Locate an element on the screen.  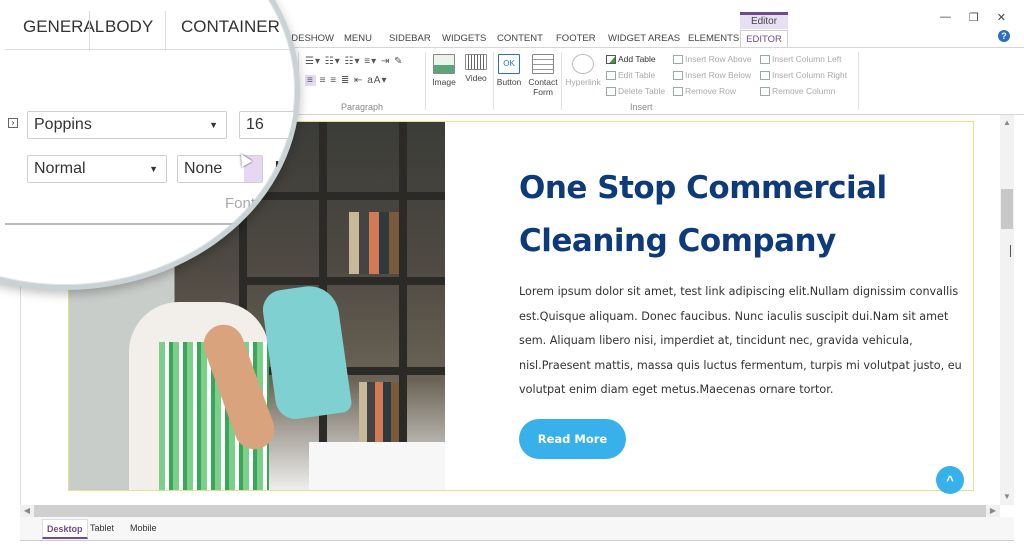
insert-video-label: Video is located at coordinates (476, 78).